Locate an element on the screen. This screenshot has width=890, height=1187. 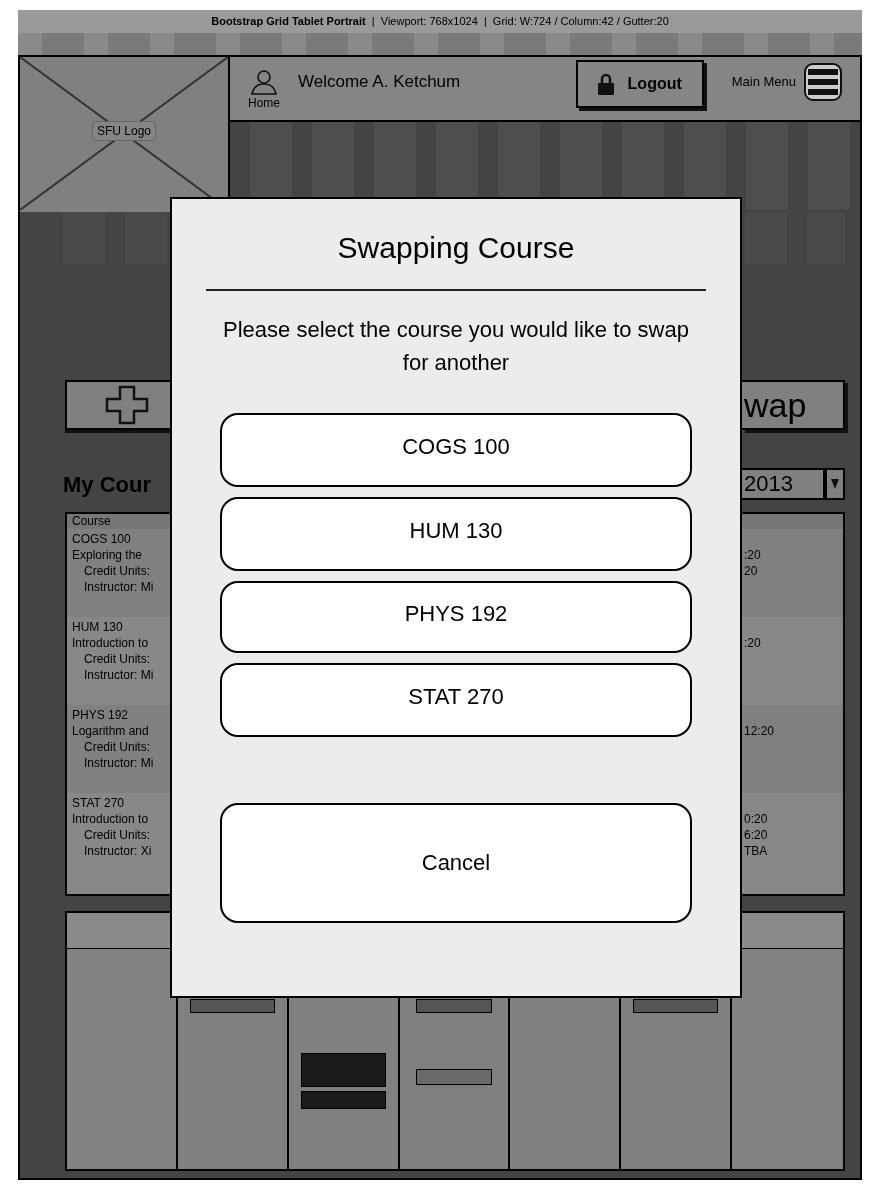
course-option-button: STAT 270 is located at coordinates (456, 699).